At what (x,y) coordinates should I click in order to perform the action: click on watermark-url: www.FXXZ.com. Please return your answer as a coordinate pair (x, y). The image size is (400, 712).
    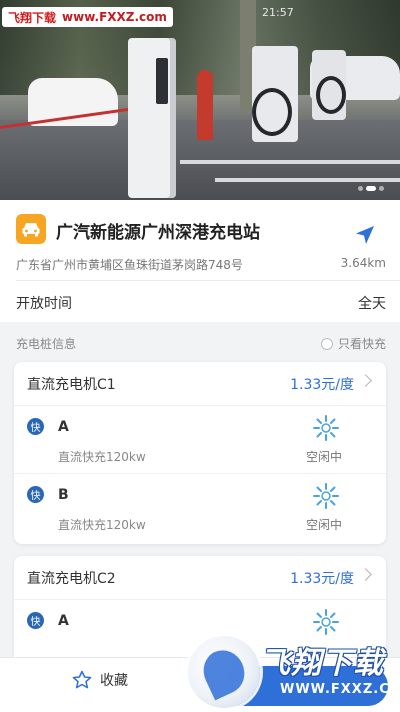
    Looking at the image, I should click on (114, 17).